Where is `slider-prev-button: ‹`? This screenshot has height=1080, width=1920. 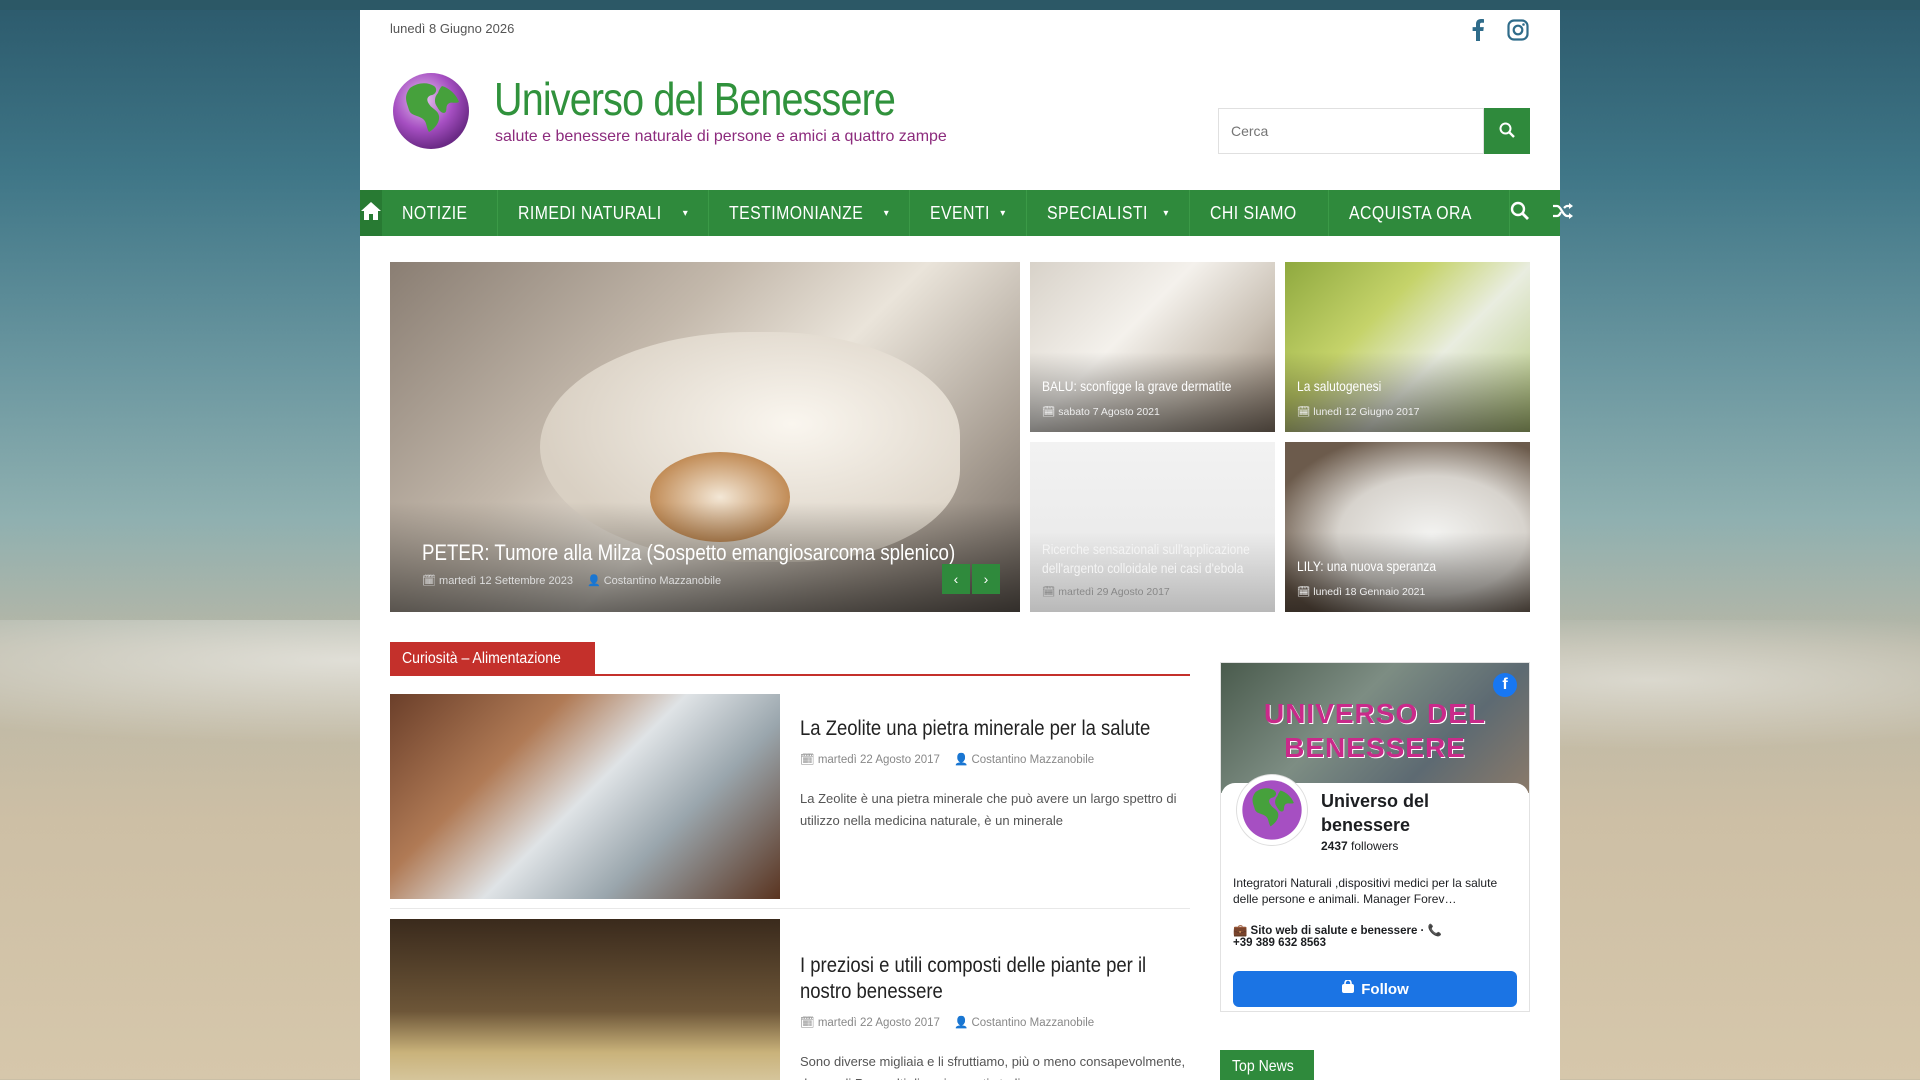 slider-prev-button: ‹ is located at coordinates (956, 579).